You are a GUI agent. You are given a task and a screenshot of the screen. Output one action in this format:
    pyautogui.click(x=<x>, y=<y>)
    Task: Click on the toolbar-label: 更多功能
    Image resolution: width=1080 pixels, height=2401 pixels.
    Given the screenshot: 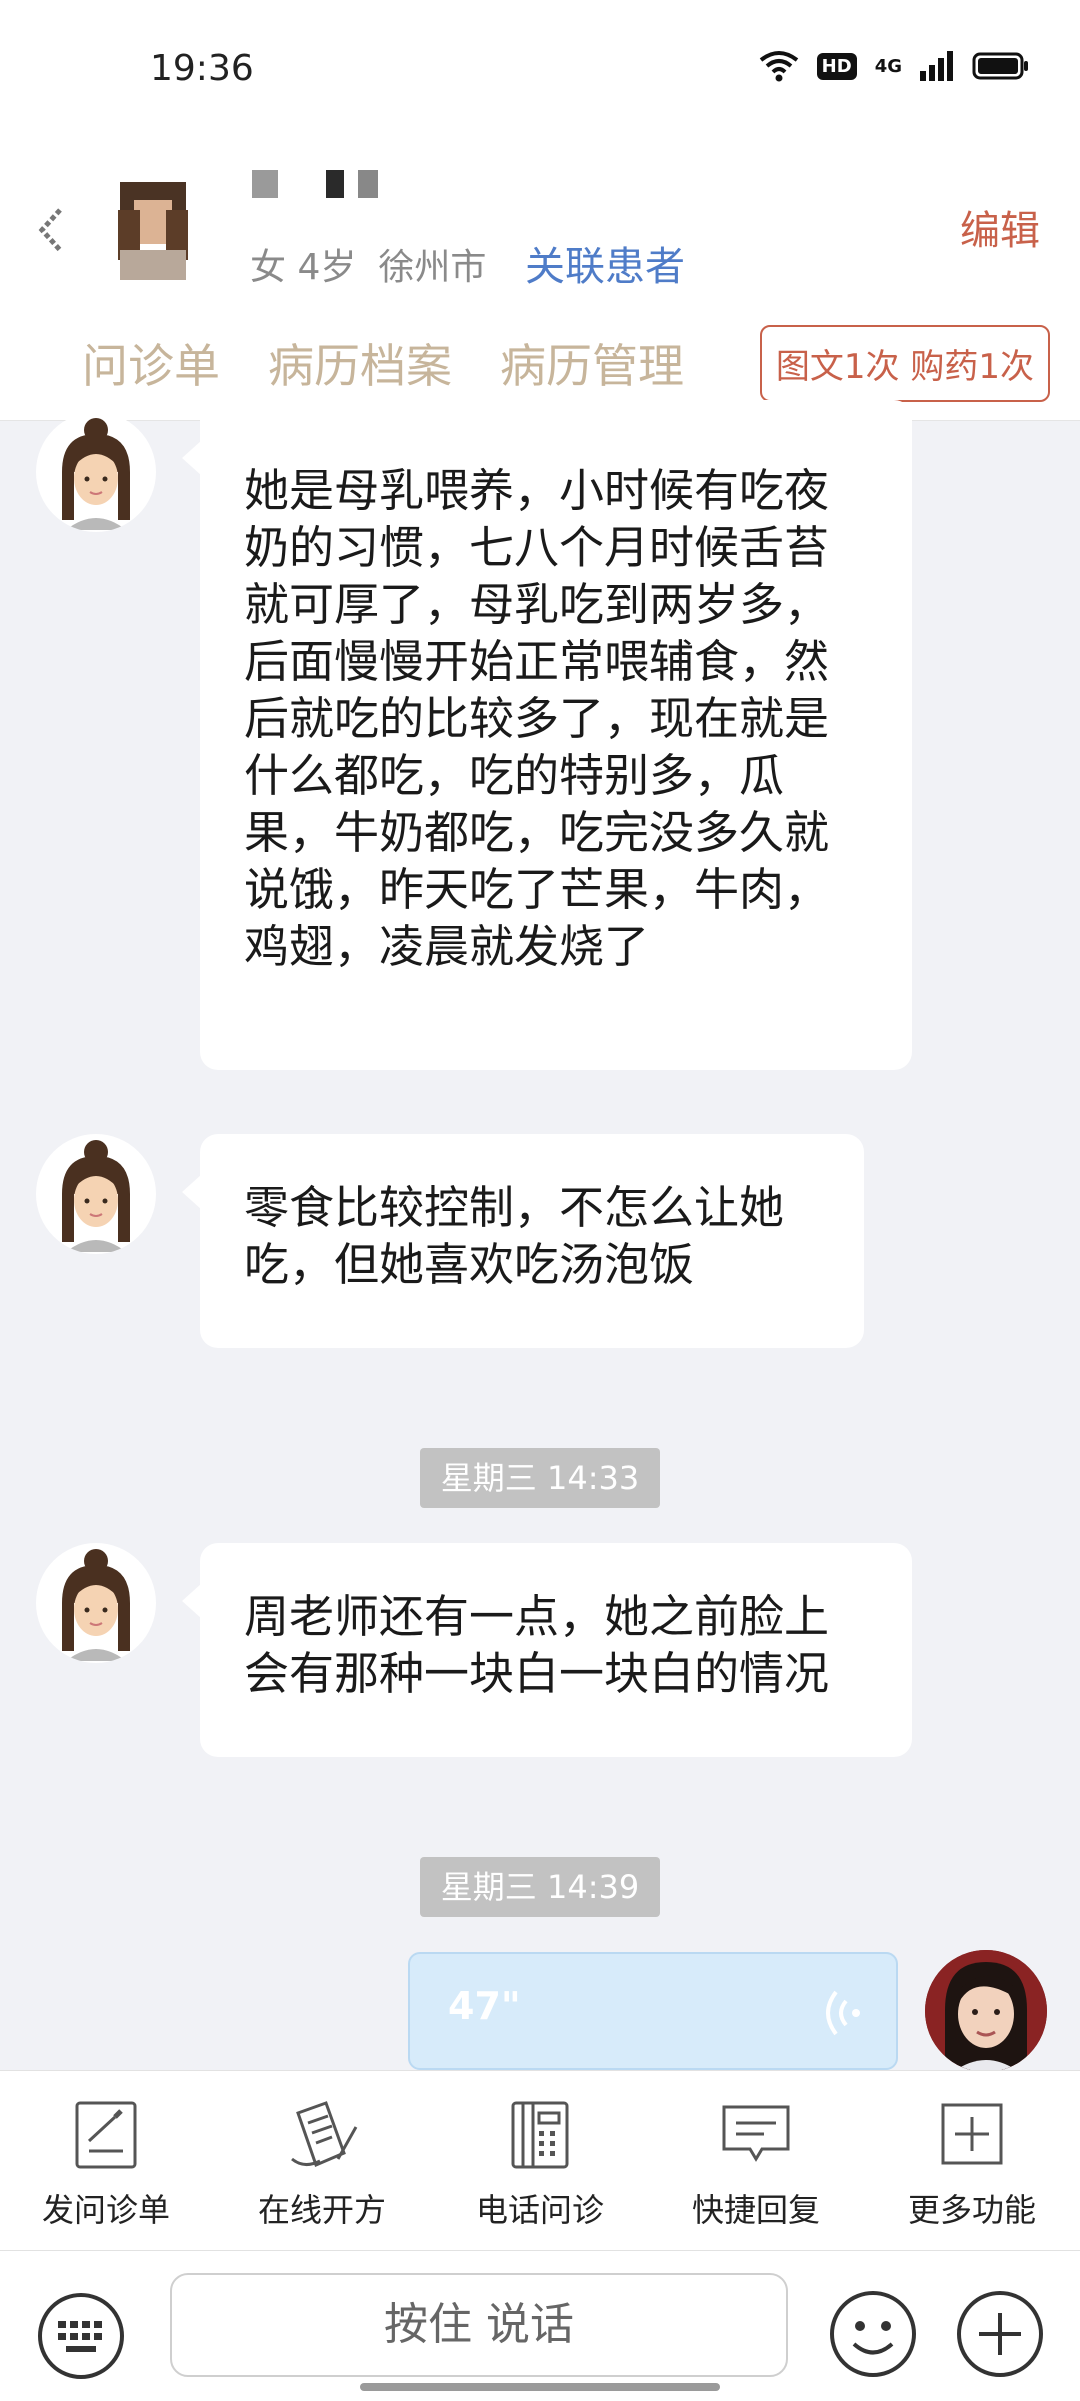 What is the action you would take?
    pyautogui.click(x=971, y=2210)
    